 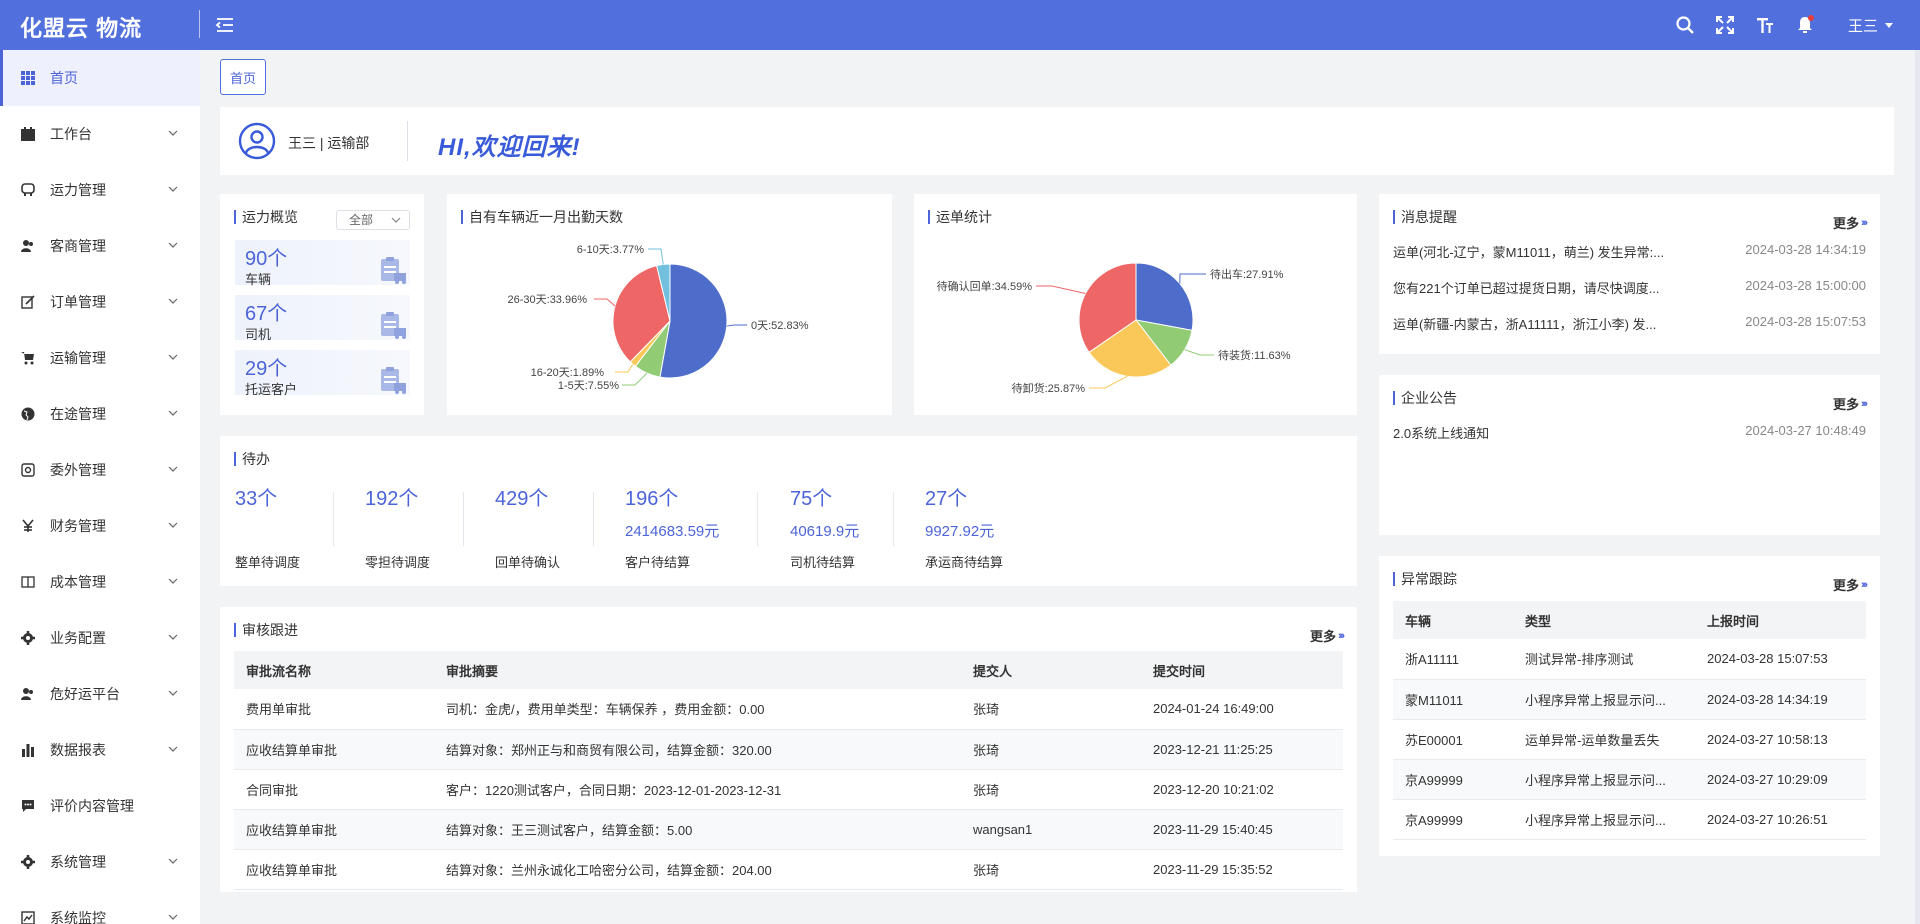 I want to click on sidebar-item-merchants: 客商管理, so click(x=100, y=246).